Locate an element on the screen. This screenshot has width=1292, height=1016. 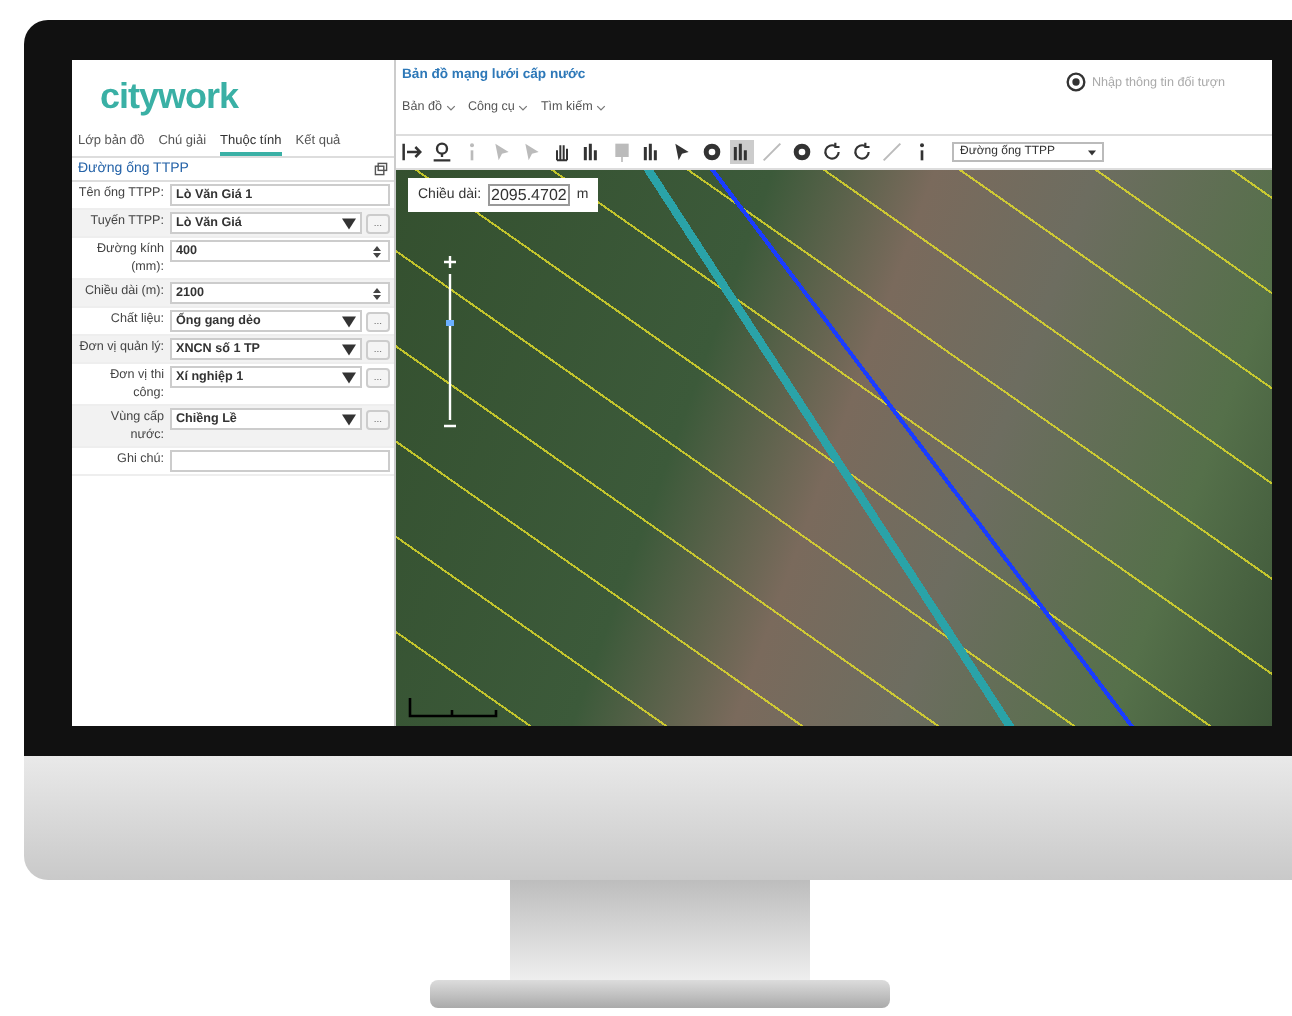
pointer-icon is located at coordinates (682, 152).